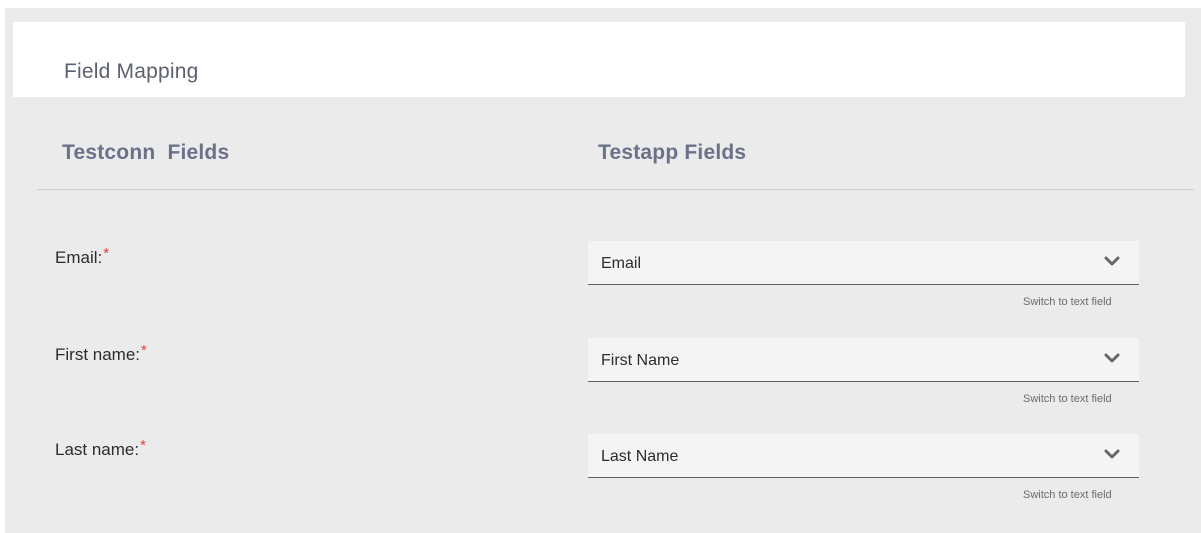  What do you see at coordinates (146, 152) in the screenshot?
I see `testconn-fields-header: Testconn Fields` at bounding box center [146, 152].